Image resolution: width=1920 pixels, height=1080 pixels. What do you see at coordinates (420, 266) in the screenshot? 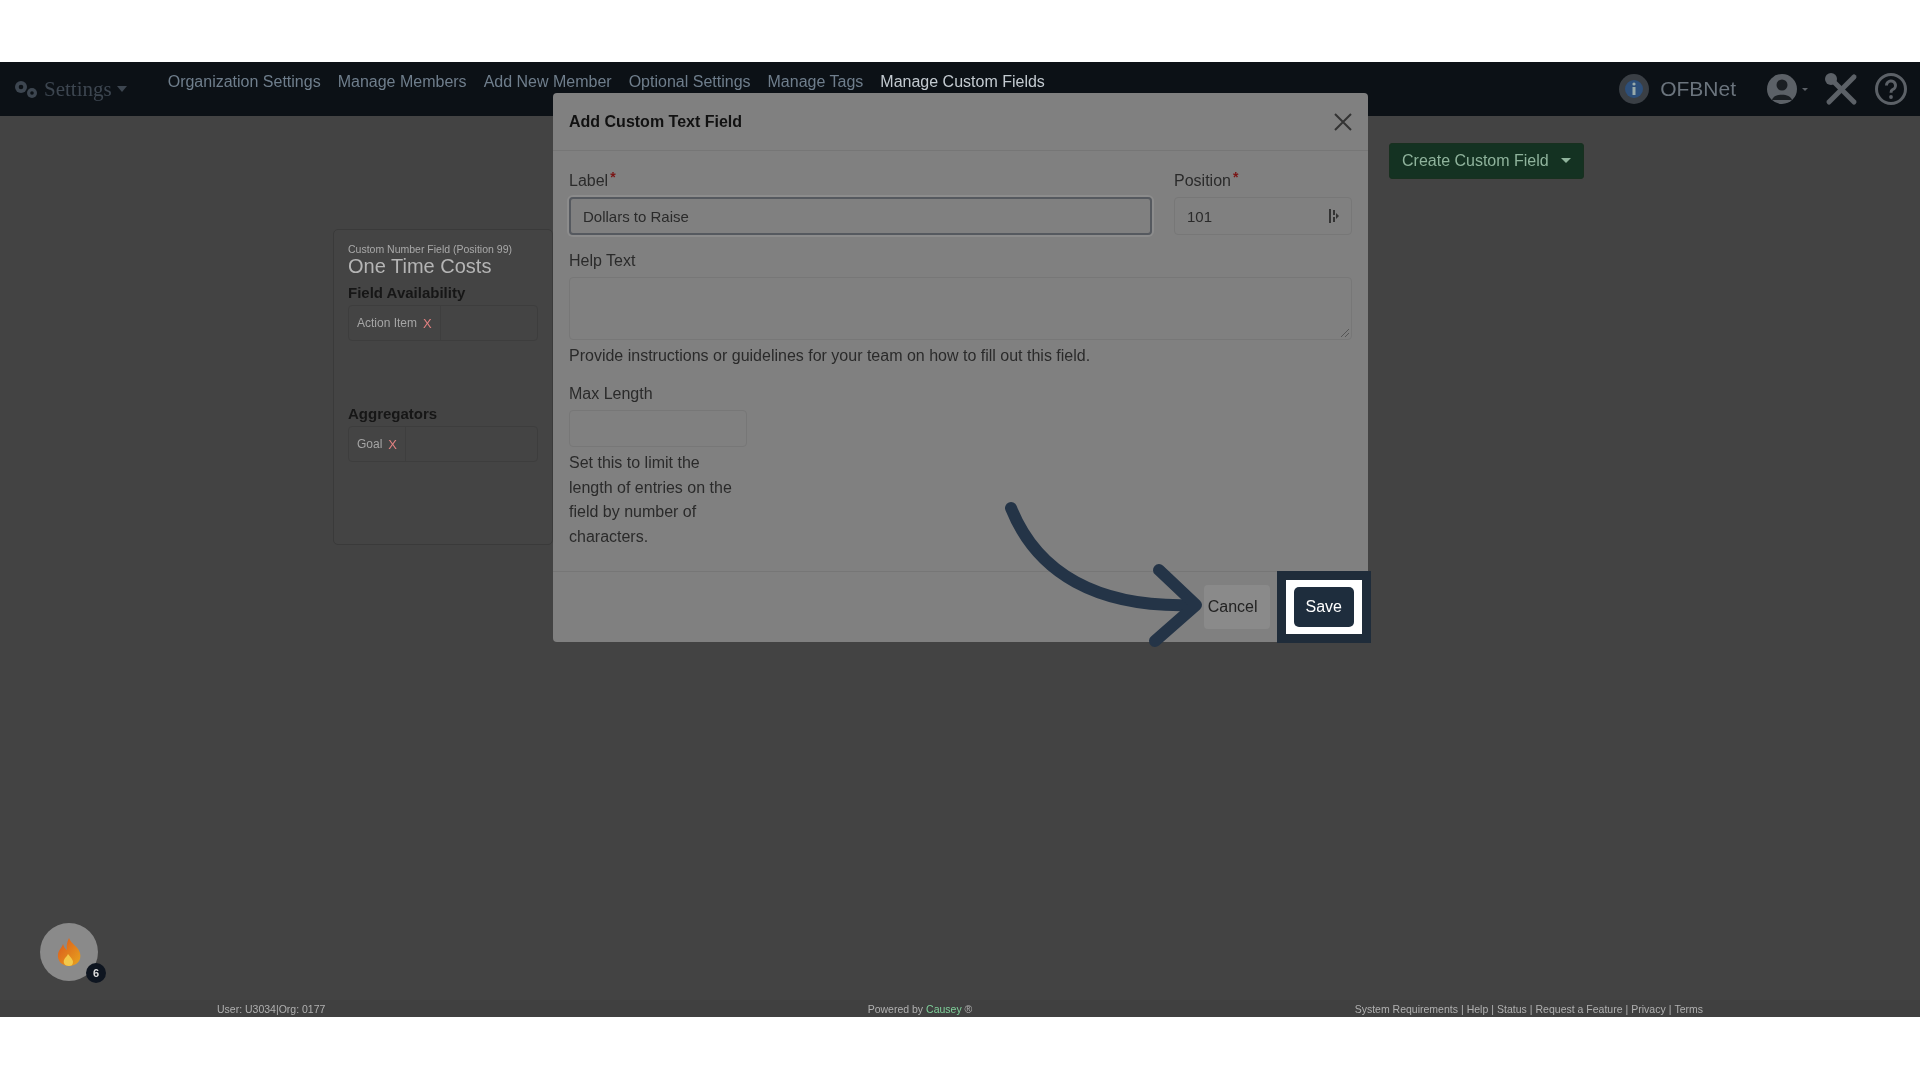
I see `field-title: One Time Costs` at bounding box center [420, 266].